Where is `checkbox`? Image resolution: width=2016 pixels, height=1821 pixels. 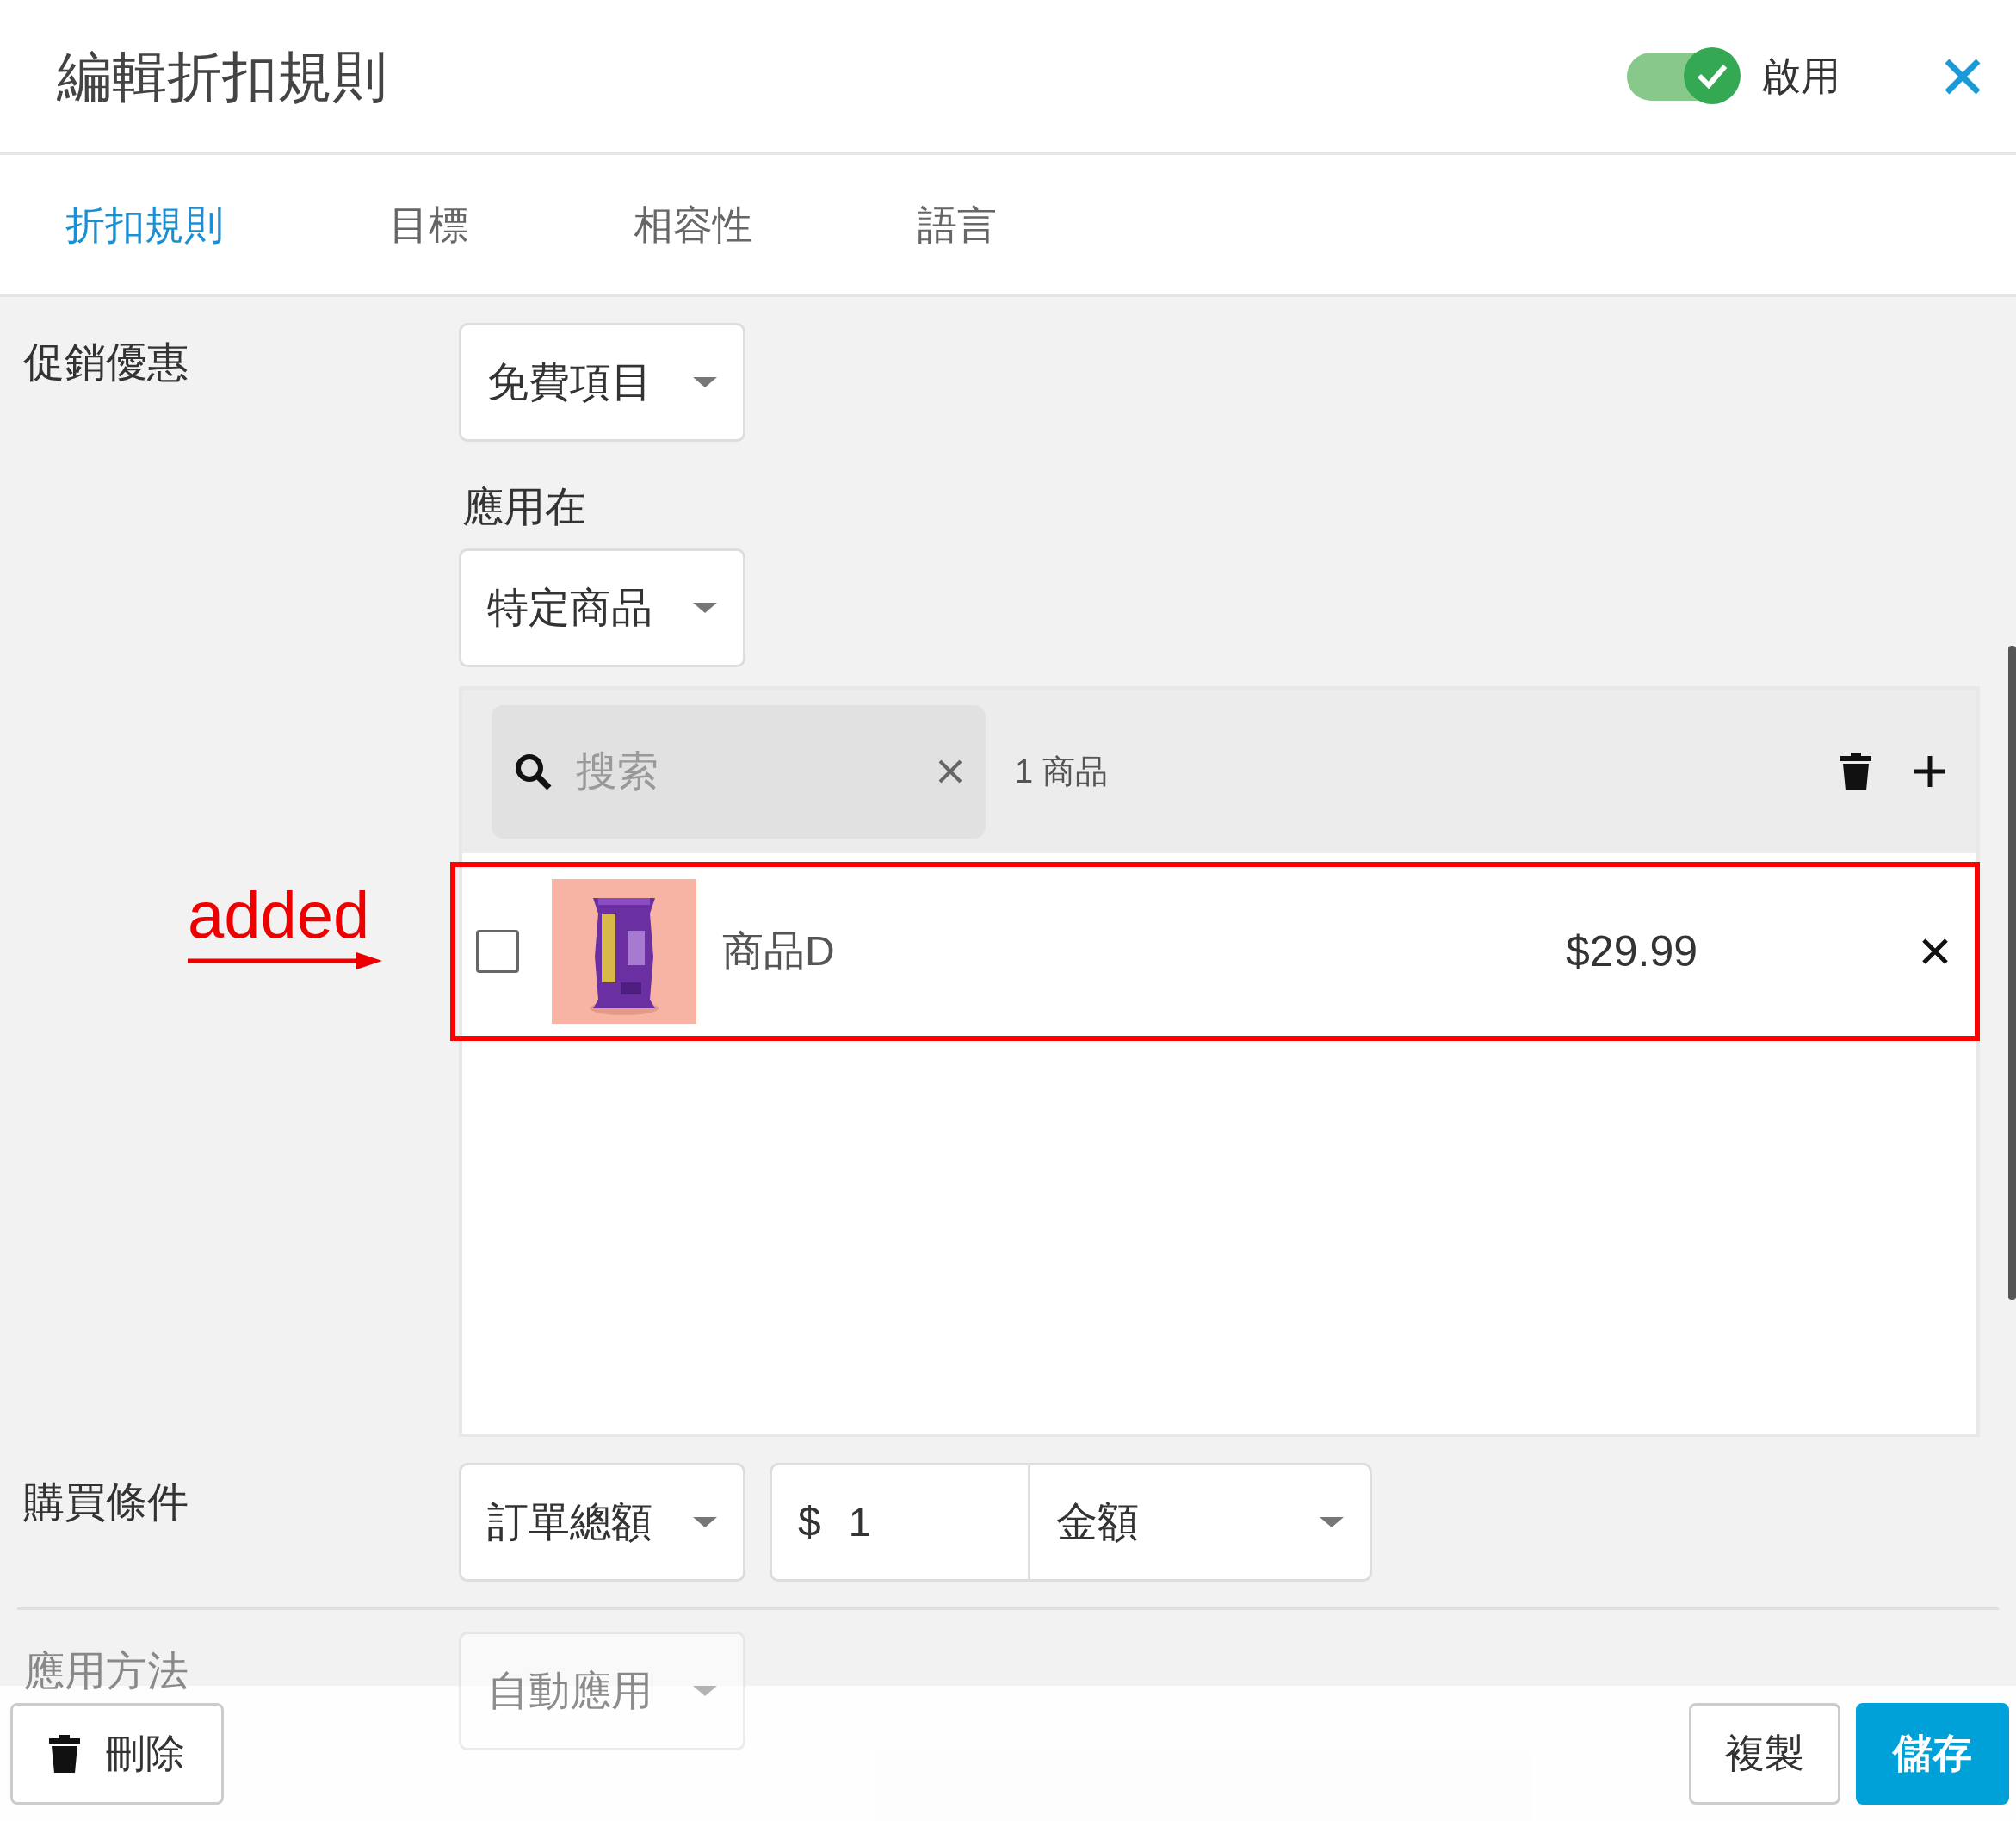 checkbox is located at coordinates (498, 951).